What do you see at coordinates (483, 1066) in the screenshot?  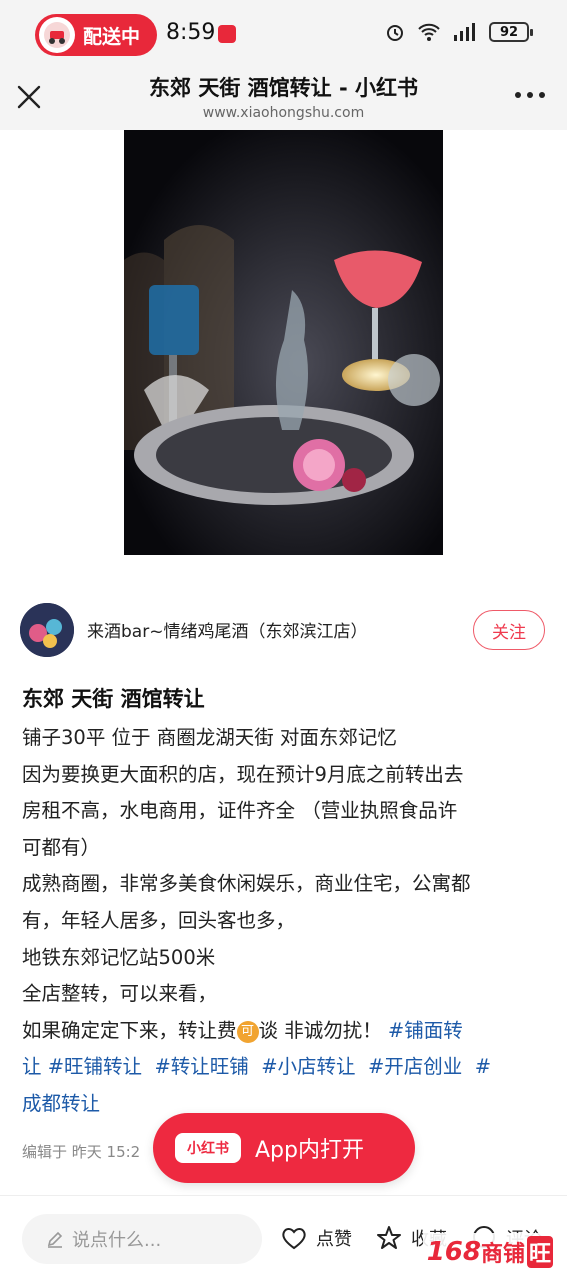 I see `hashtag-link: #` at bounding box center [483, 1066].